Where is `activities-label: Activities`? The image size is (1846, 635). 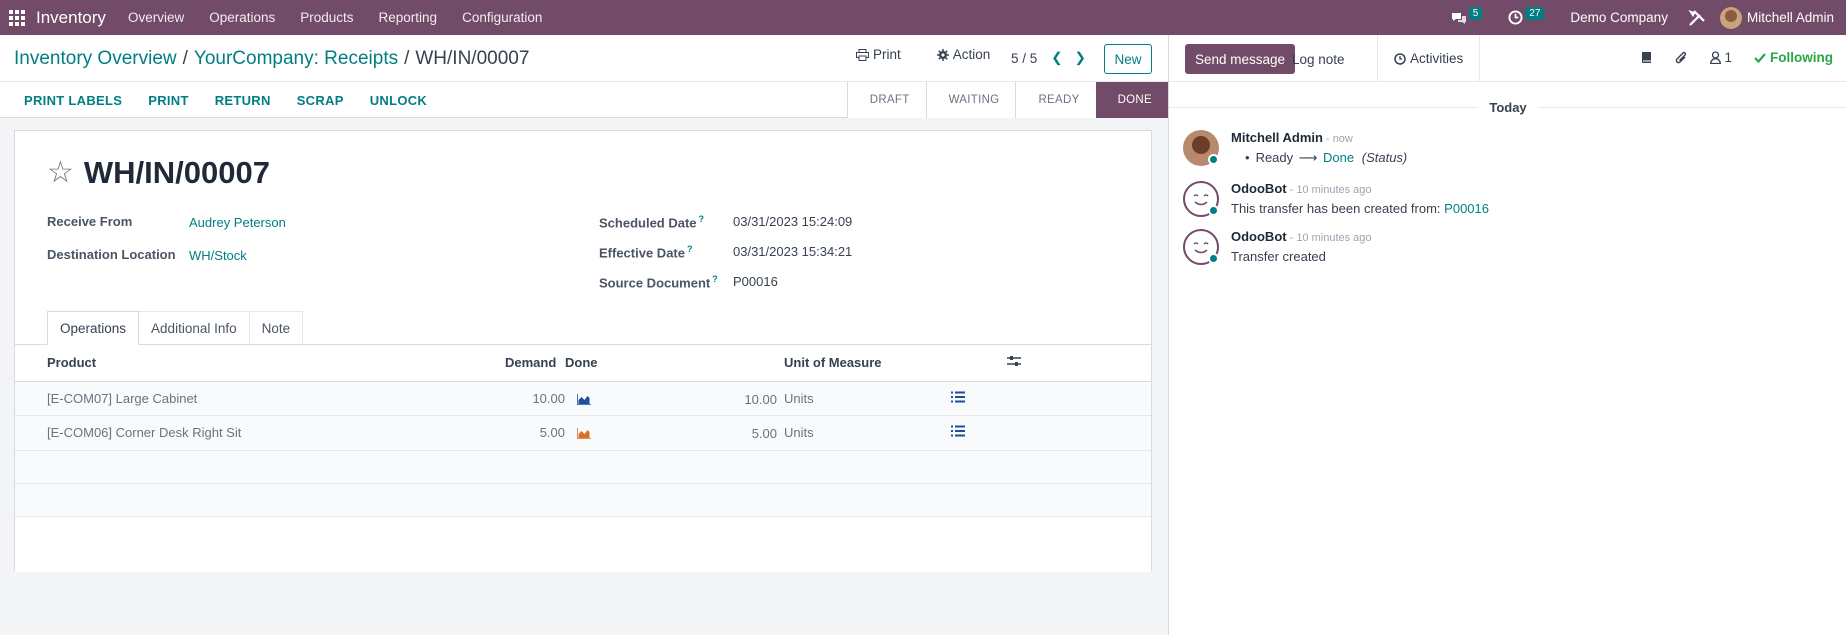 activities-label: Activities is located at coordinates (1437, 58).